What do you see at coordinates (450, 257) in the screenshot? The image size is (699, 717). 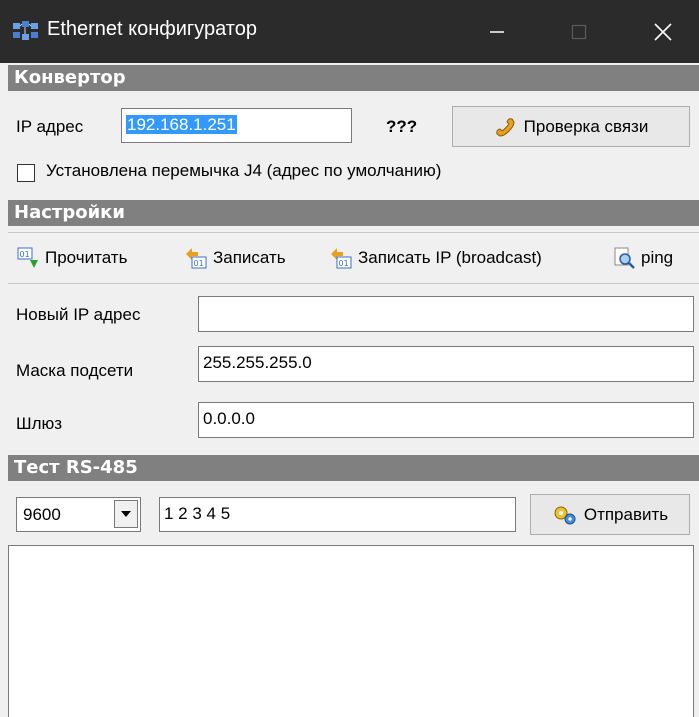 I see `write-ip-label: Записать IP (broadcast)` at bounding box center [450, 257].